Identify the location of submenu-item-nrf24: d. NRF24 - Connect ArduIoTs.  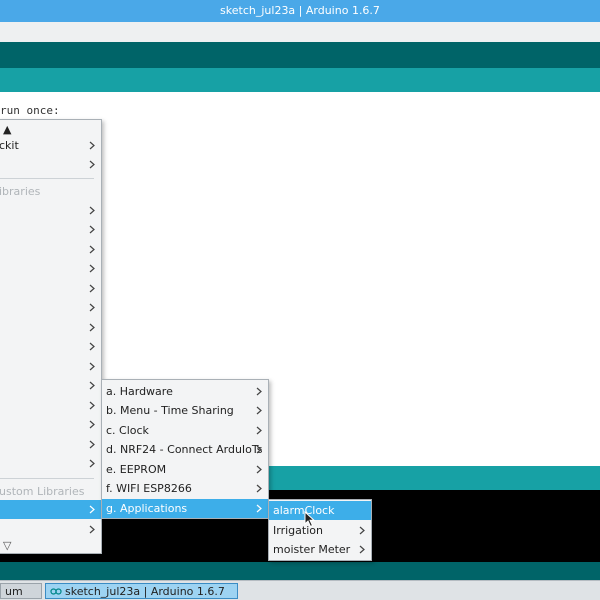
(185, 449).